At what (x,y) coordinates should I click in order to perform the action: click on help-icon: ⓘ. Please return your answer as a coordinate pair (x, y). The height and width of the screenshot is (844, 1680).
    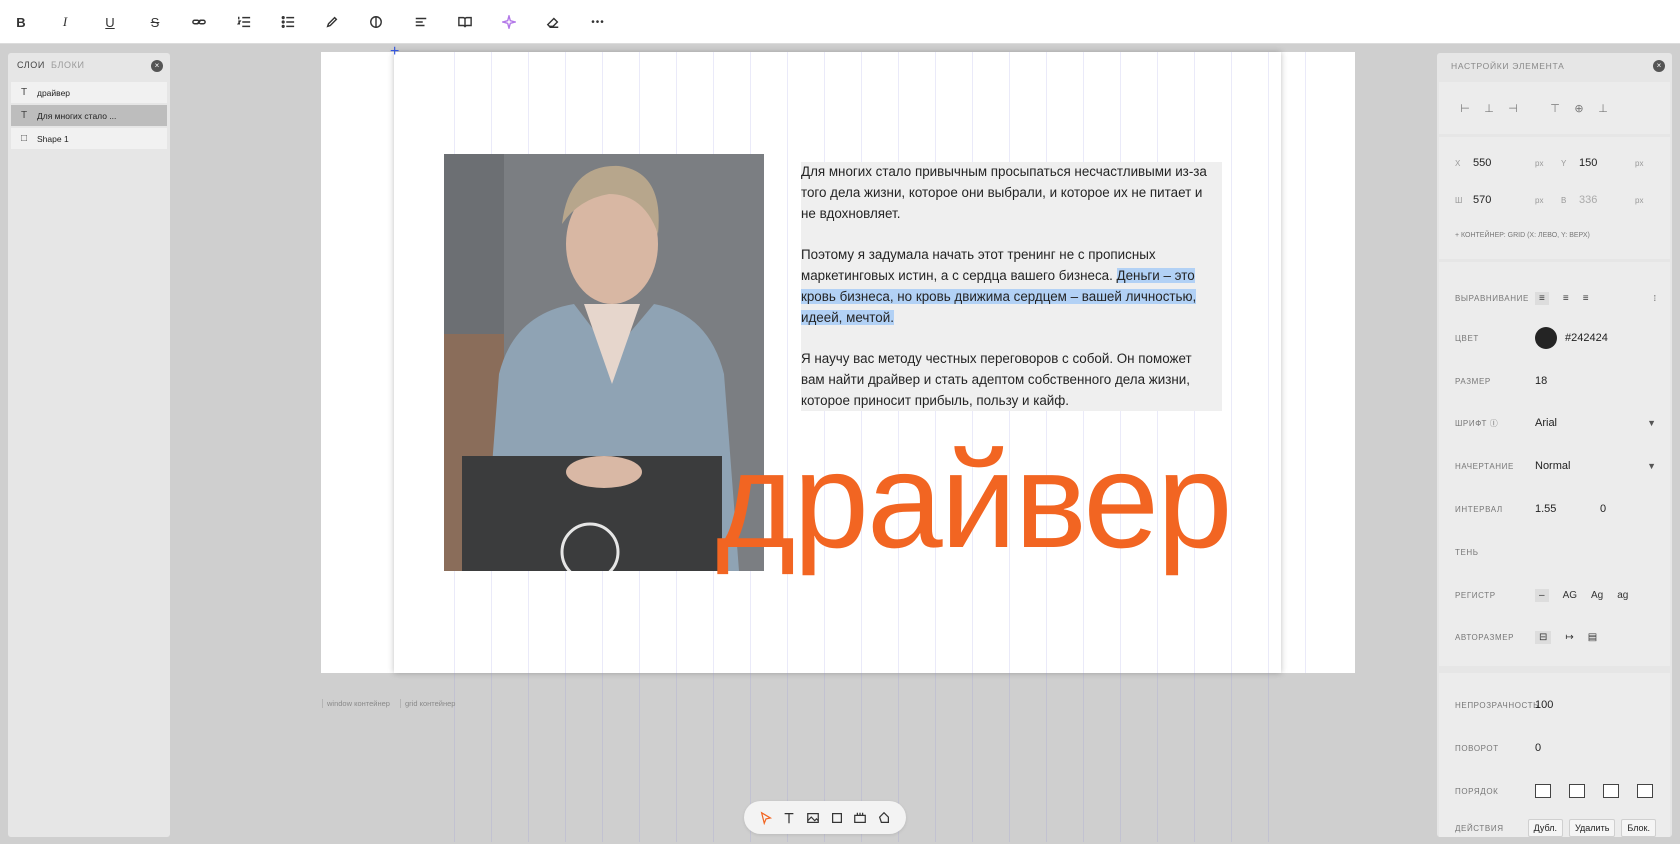
    Looking at the image, I should click on (1494, 423).